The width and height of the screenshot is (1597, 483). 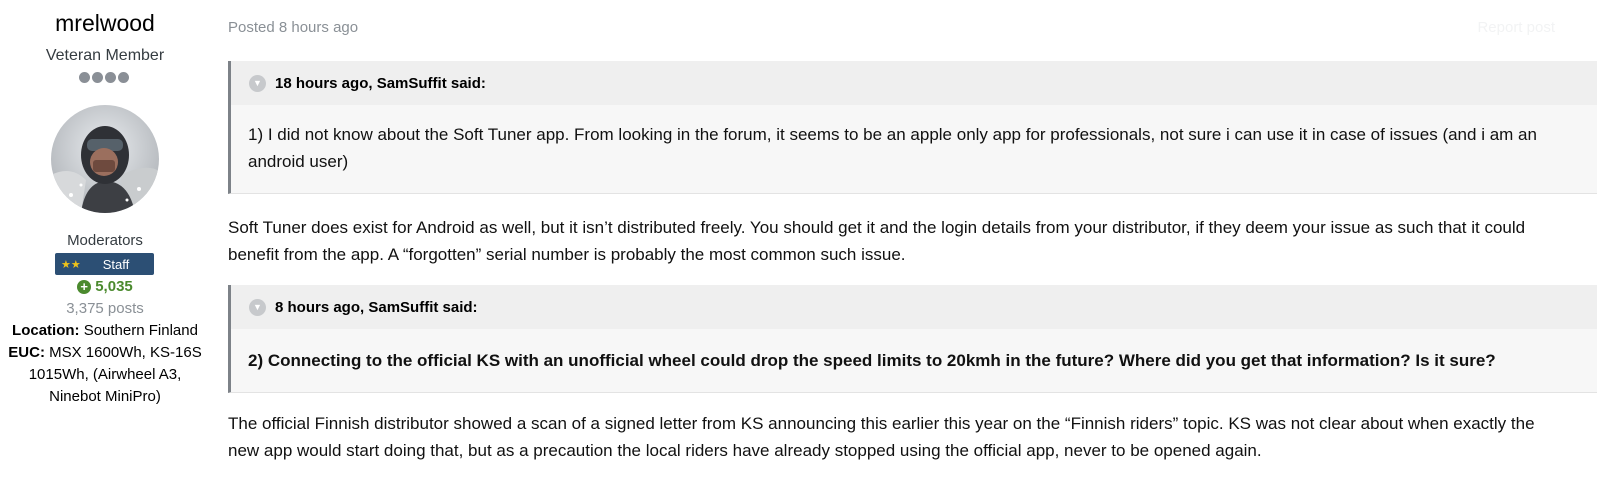 What do you see at coordinates (380, 83) in the screenshot?
I see `quote-citation-text: 18 hours ago, SamSuffit said:` at bounding box center [380, 83].